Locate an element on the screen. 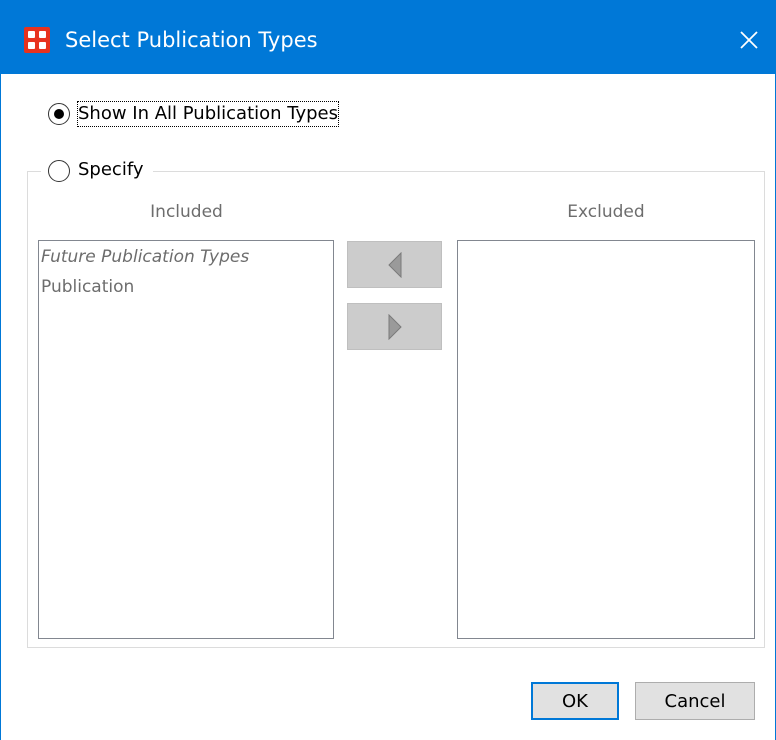  ok-button: OK is located at coordinates (575, 701).